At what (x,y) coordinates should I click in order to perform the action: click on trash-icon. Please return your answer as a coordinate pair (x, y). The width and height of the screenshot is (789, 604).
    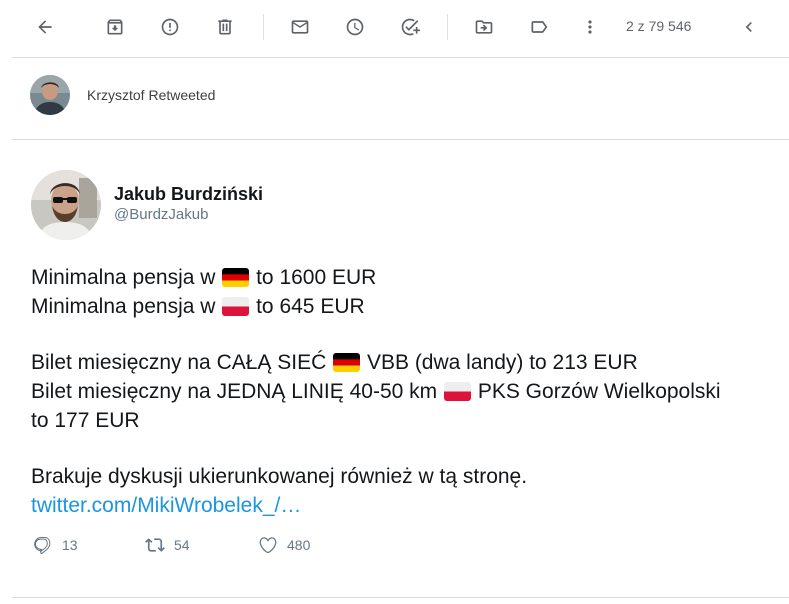
    Looking at the image, I should click on (225, 27).